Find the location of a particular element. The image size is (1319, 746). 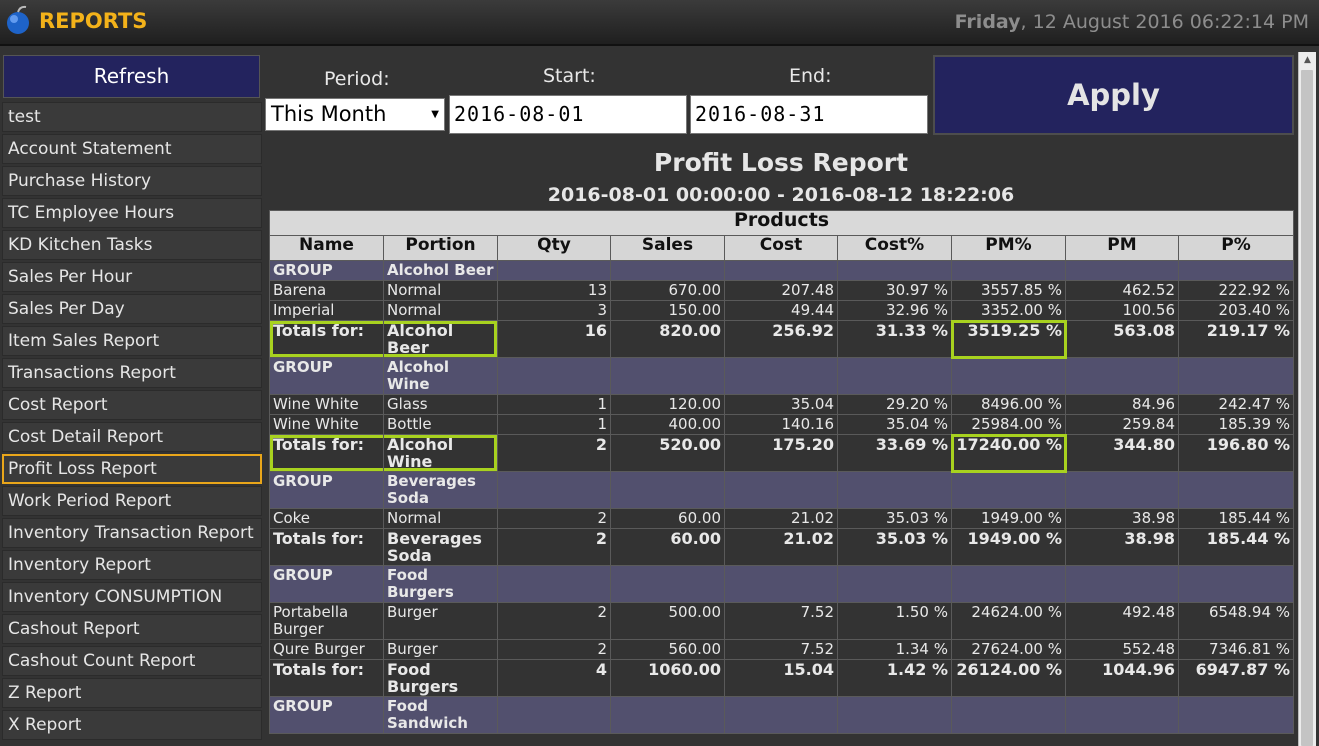

cell-name: Barena is located at coordinates (326, 290).